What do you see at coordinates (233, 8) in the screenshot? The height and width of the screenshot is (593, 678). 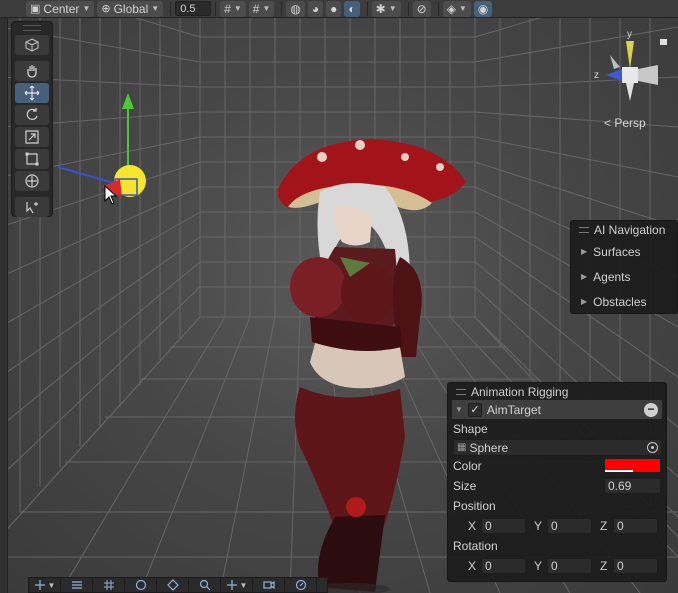 I see `grid-snap-toggle: # ▼` at bounding box center [233, 8].